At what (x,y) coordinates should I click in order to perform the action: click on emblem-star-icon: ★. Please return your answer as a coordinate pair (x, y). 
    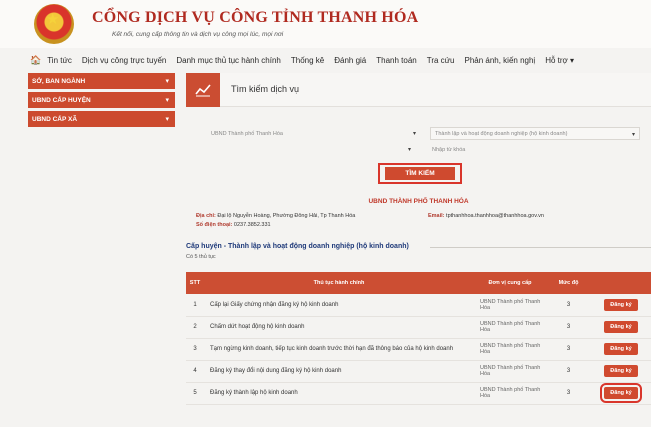
    Looking at the image, I should click on (53, 19).